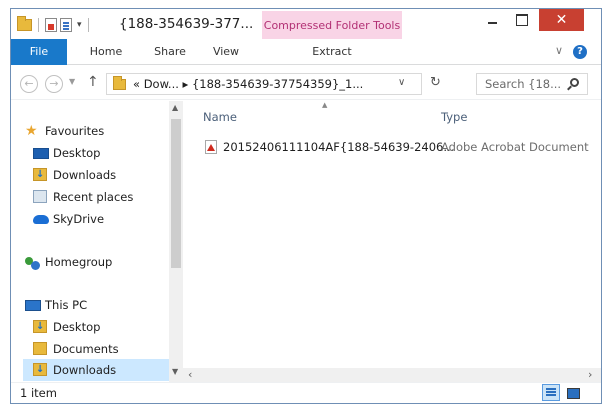 This screenshot has height=410, width=606. What do you see at coordinates (66, 305) in the screenshot?
I see `sidebar-item-label: This PC` at bounding box center [66, 305].